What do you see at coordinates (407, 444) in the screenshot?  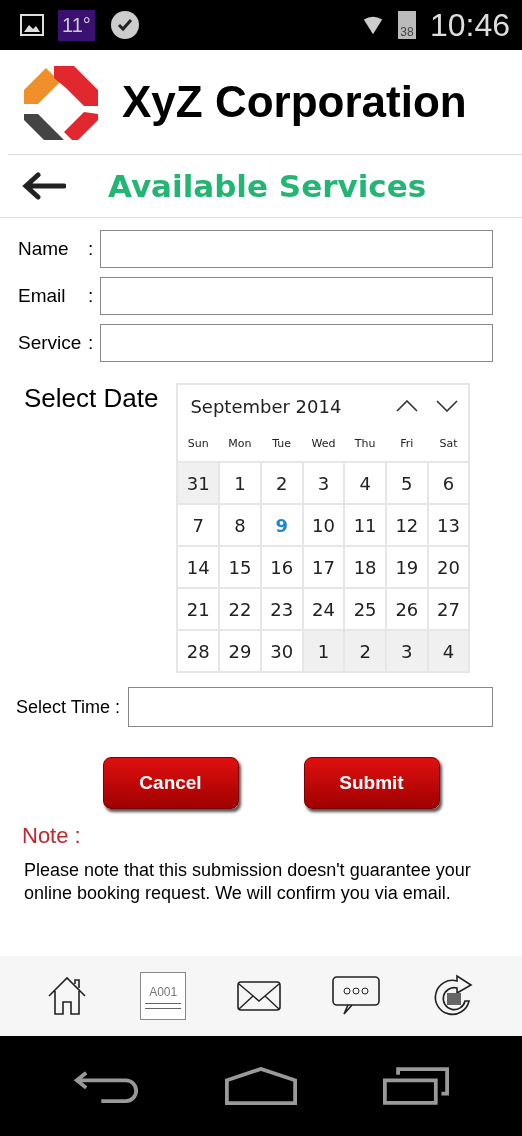 I see `weekday-label: Fri` at bounding box center [407, 444].